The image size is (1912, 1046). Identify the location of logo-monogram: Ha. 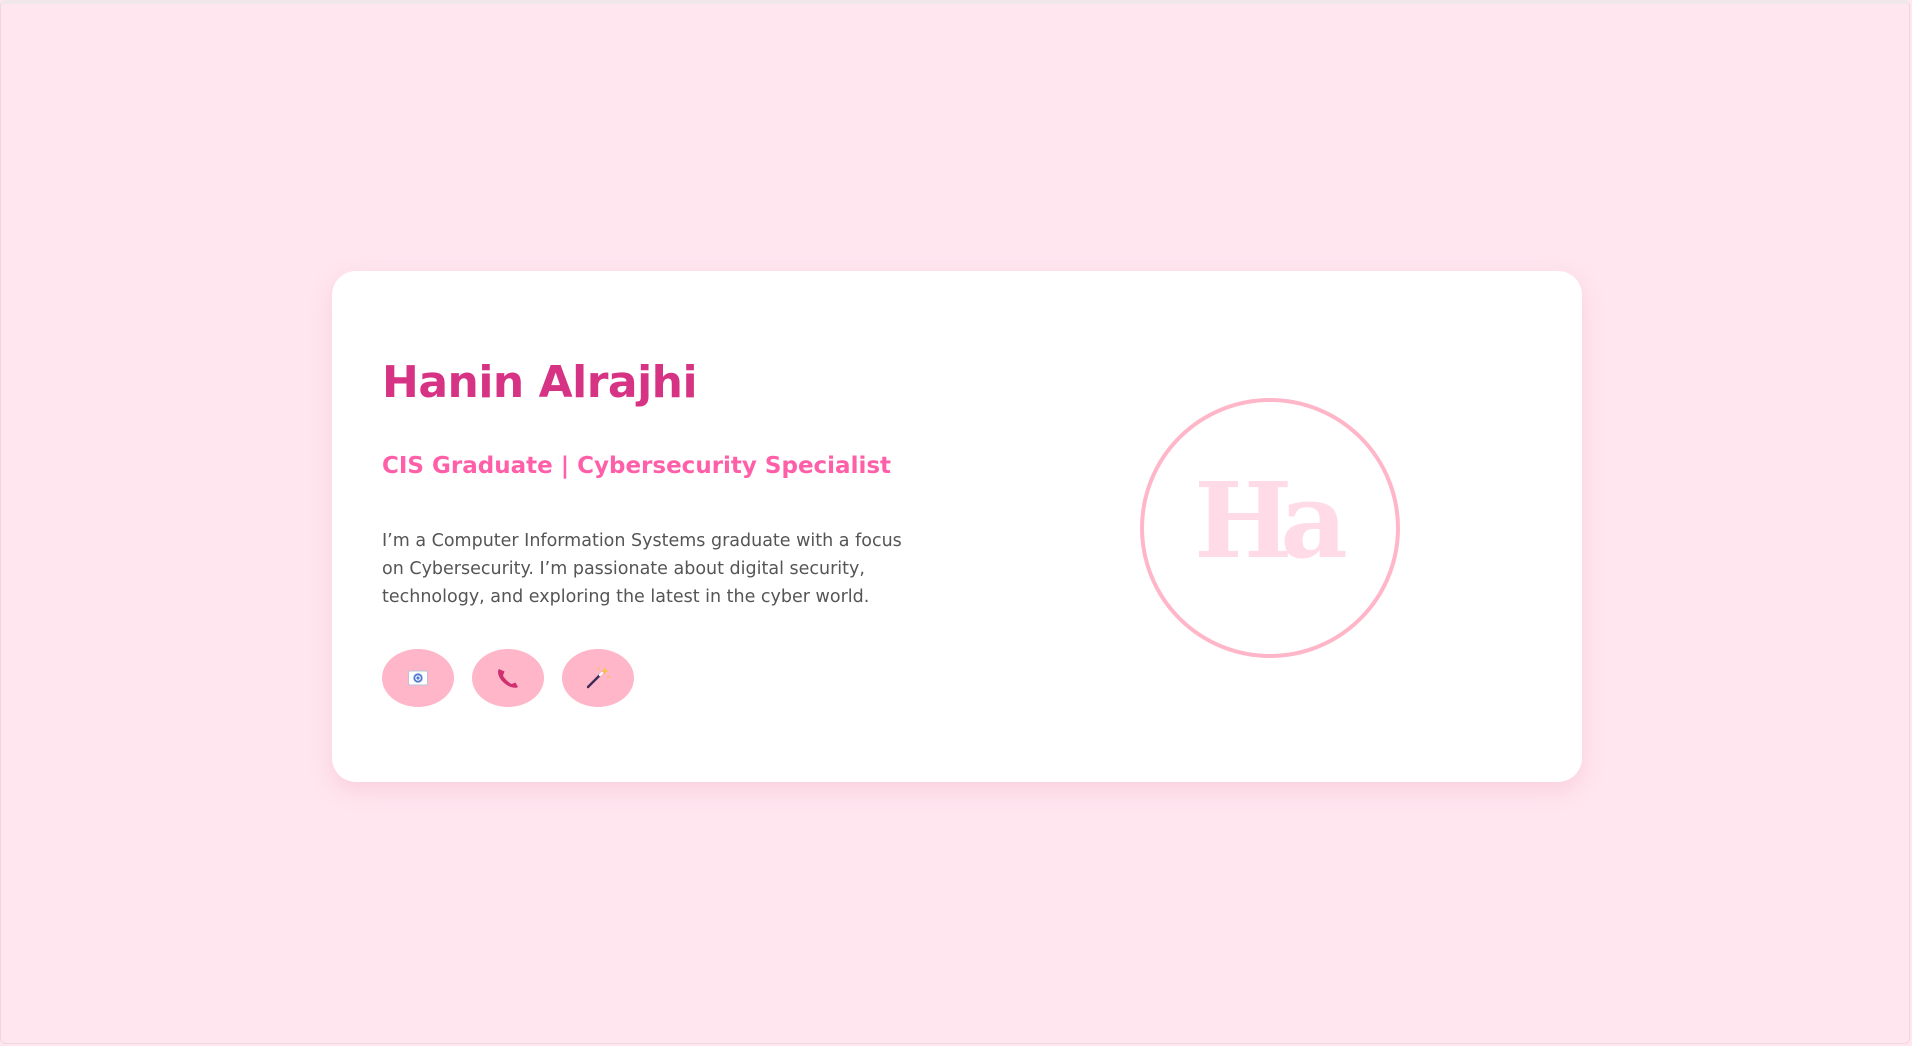
(1271, 520).